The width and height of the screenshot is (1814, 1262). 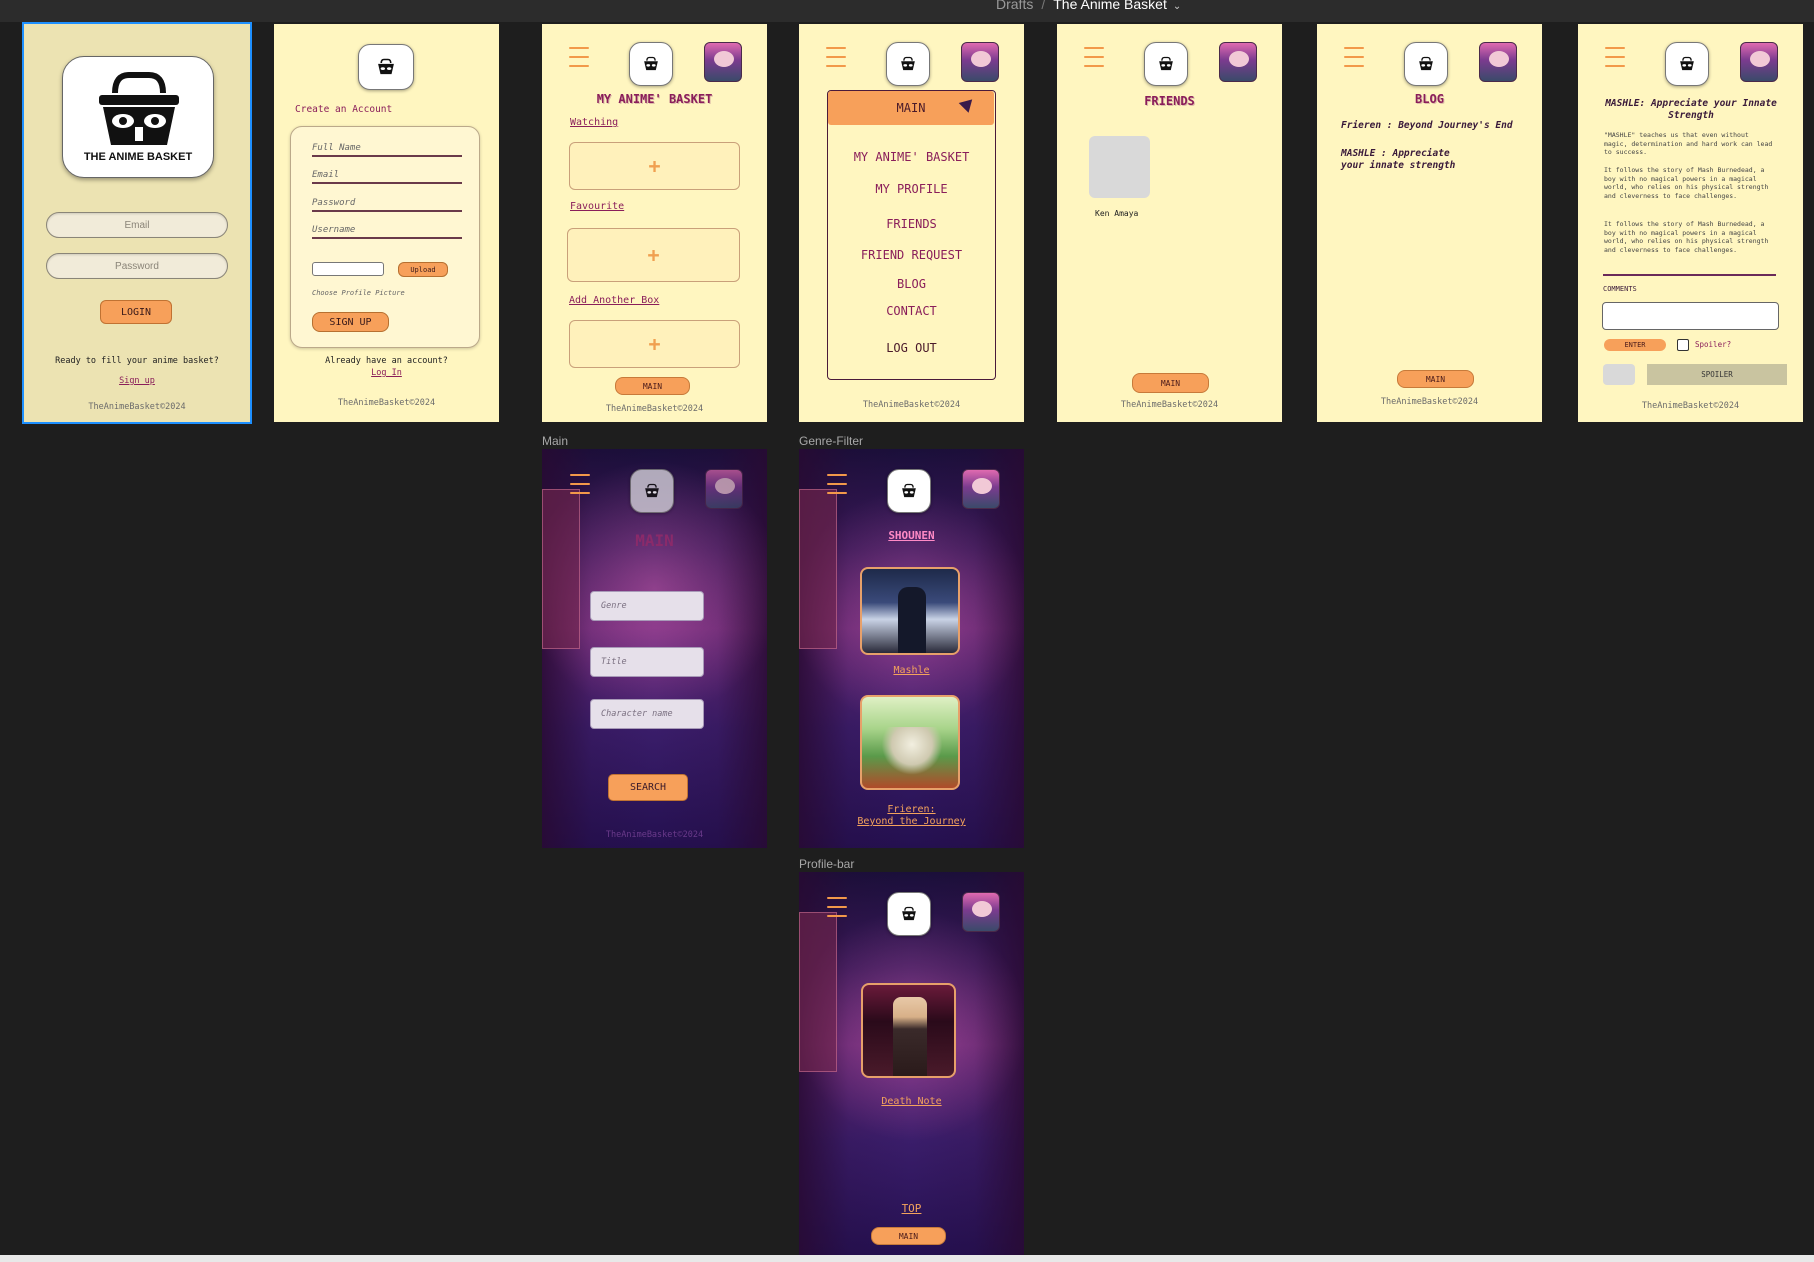 What do you see at coordinates (1717, 374) in the screenshot?
I see `spoiler-button: SPOILER` at bounding box center [1717, 374].